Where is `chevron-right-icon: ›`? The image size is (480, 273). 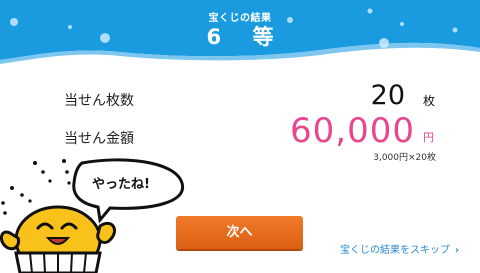 chevron-right-icon: › is located at coordinates (457, 250).